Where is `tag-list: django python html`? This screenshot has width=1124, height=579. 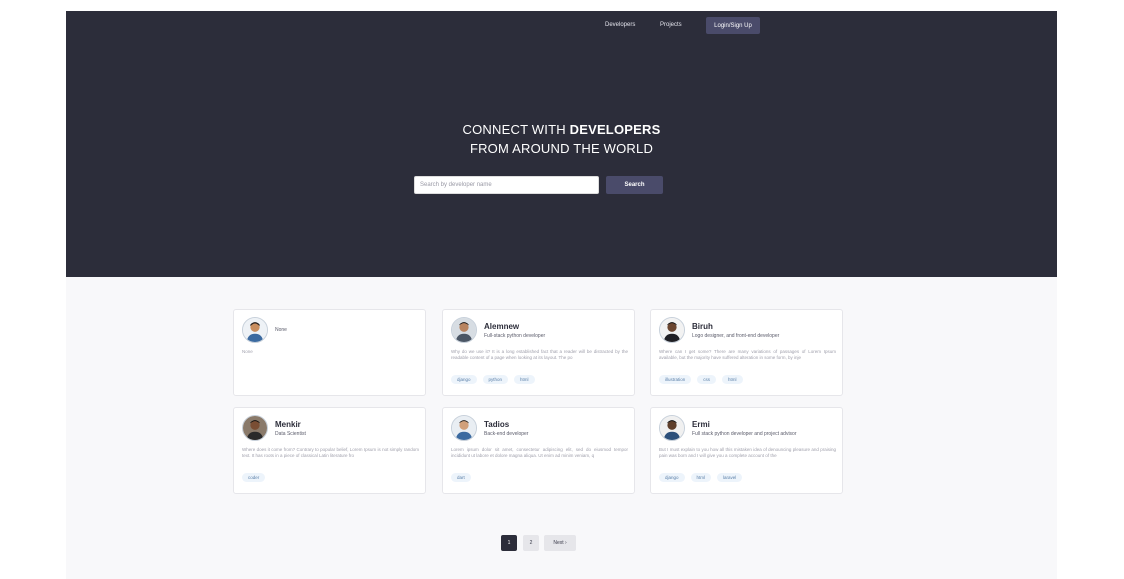
tag-list: django python html is located at coordinates (493, 379).